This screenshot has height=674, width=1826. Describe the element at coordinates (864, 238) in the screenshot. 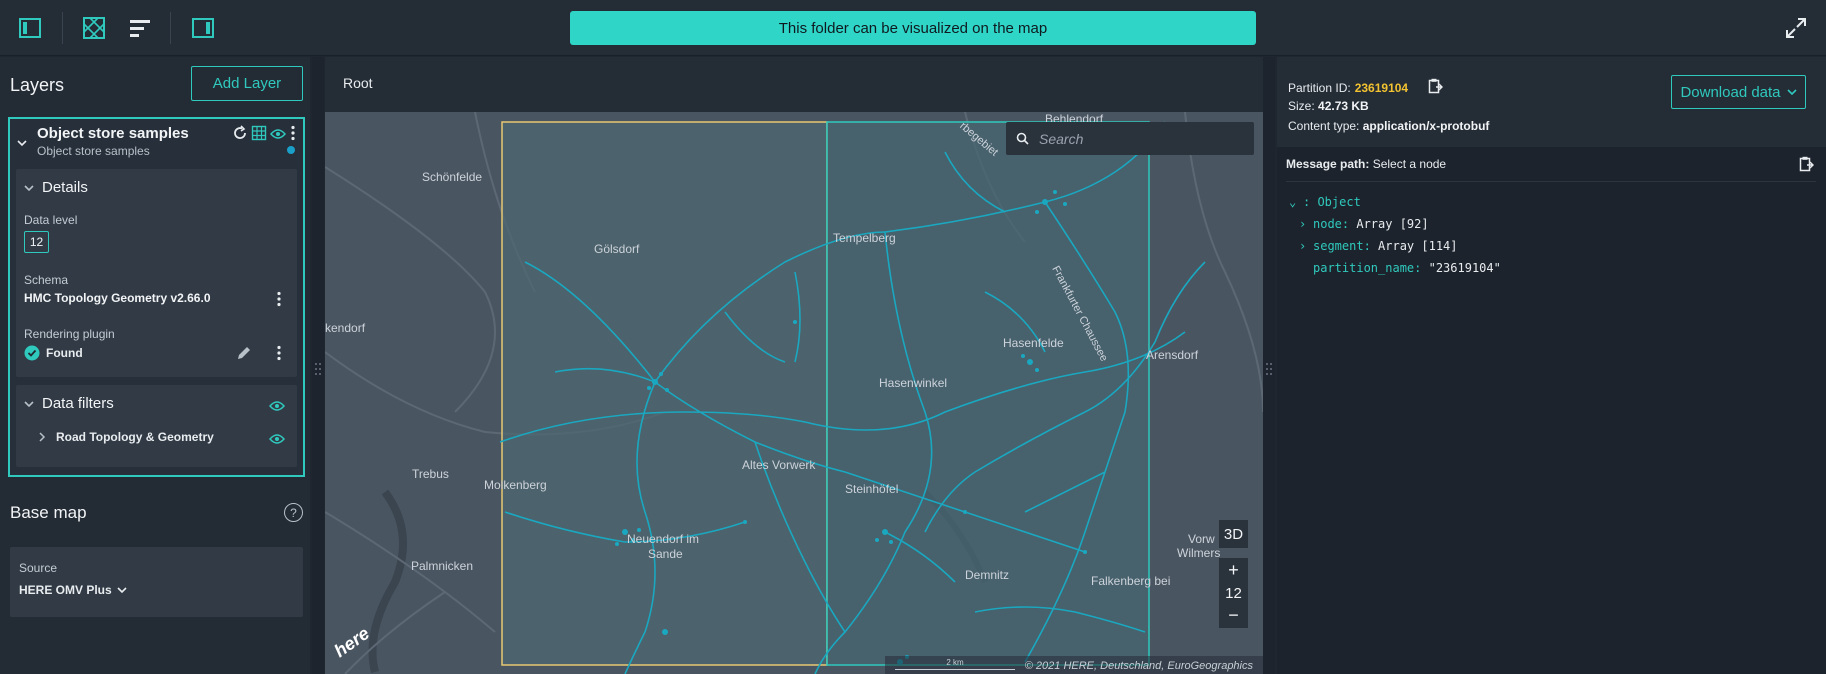

I see `place-label: Tempelberg` at that location.